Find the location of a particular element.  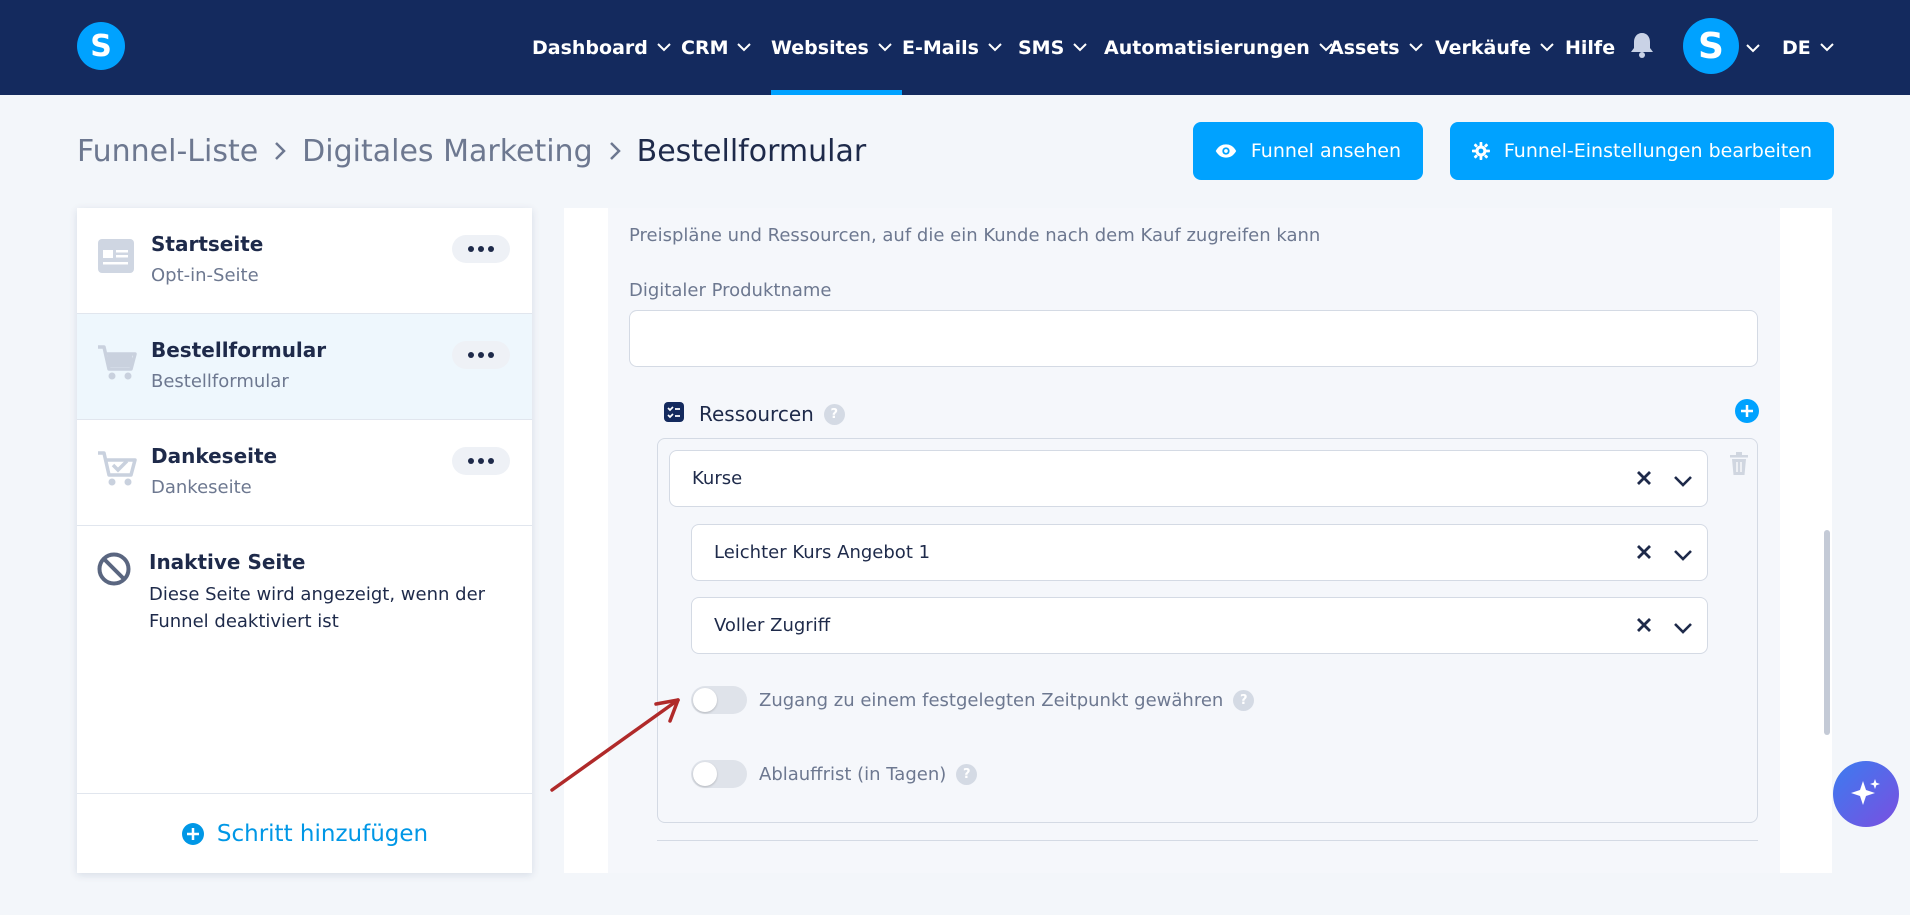

breadcrumb-funnel-list: Funnel-Liste is located at coordinates (167, 151).